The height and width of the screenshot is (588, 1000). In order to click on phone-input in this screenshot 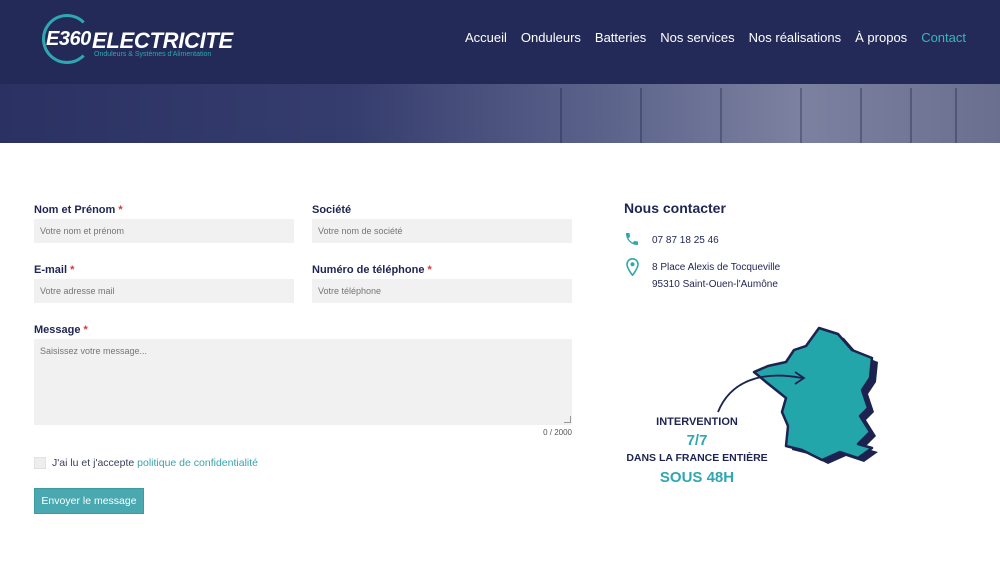, I will do `click(442, 291)`.